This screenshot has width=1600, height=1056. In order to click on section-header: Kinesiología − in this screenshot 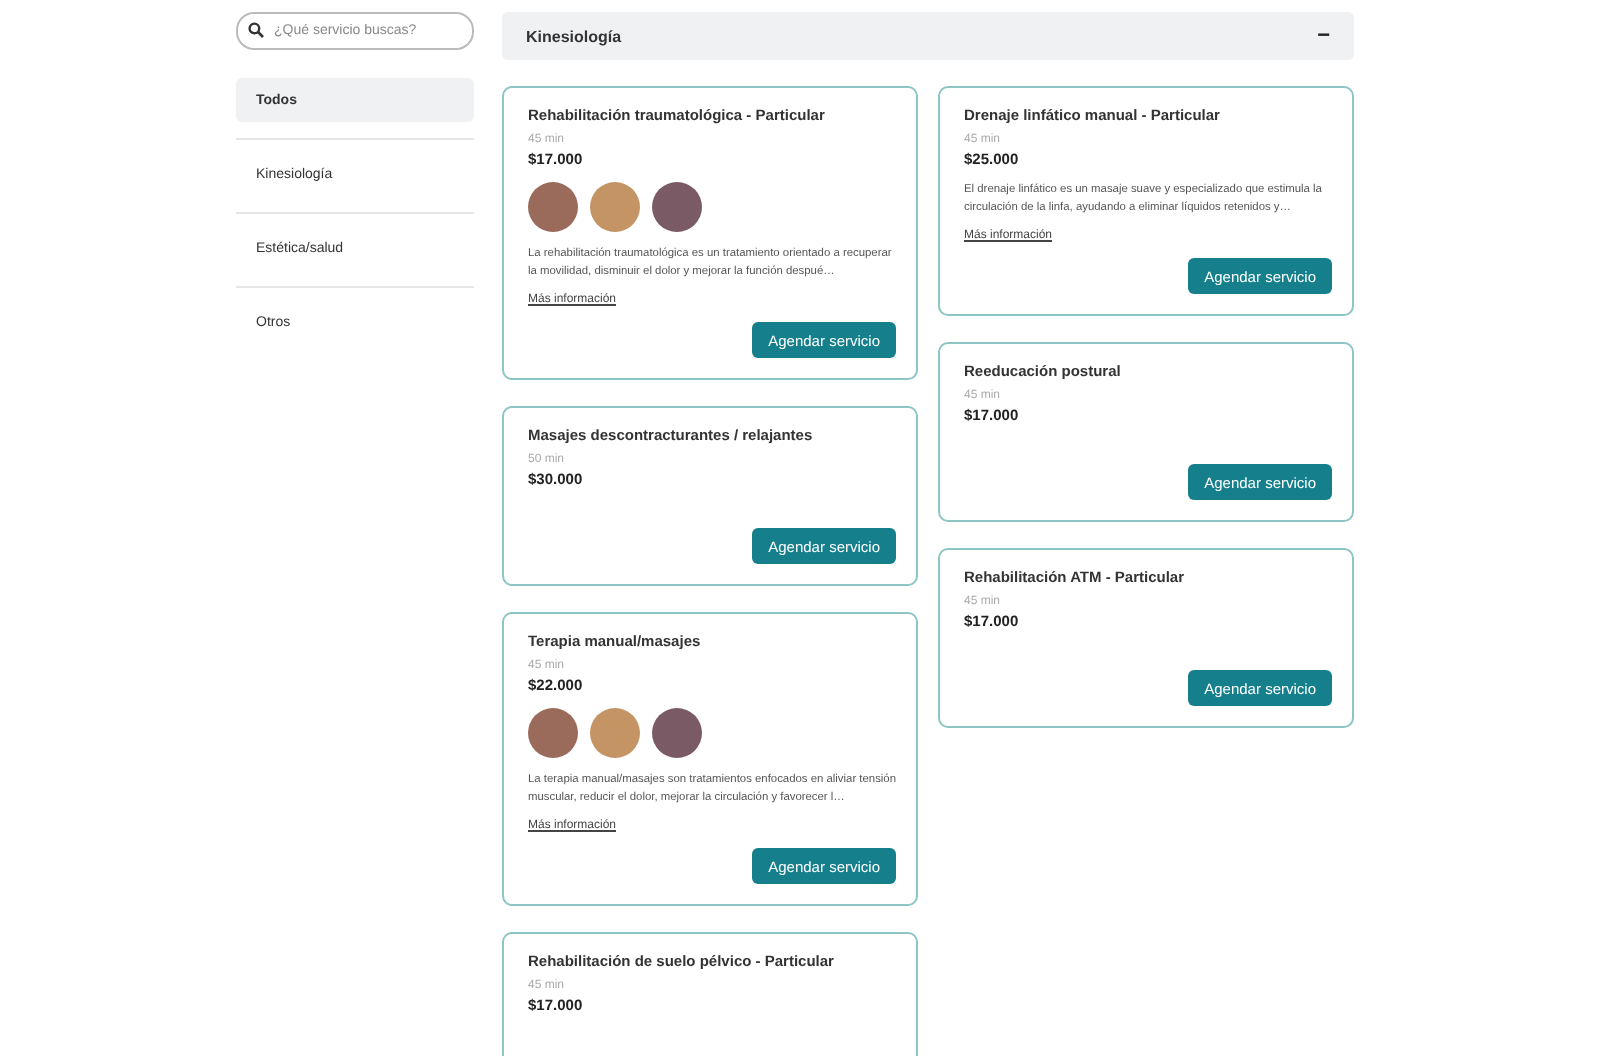, I will do `click(928, 36)`.